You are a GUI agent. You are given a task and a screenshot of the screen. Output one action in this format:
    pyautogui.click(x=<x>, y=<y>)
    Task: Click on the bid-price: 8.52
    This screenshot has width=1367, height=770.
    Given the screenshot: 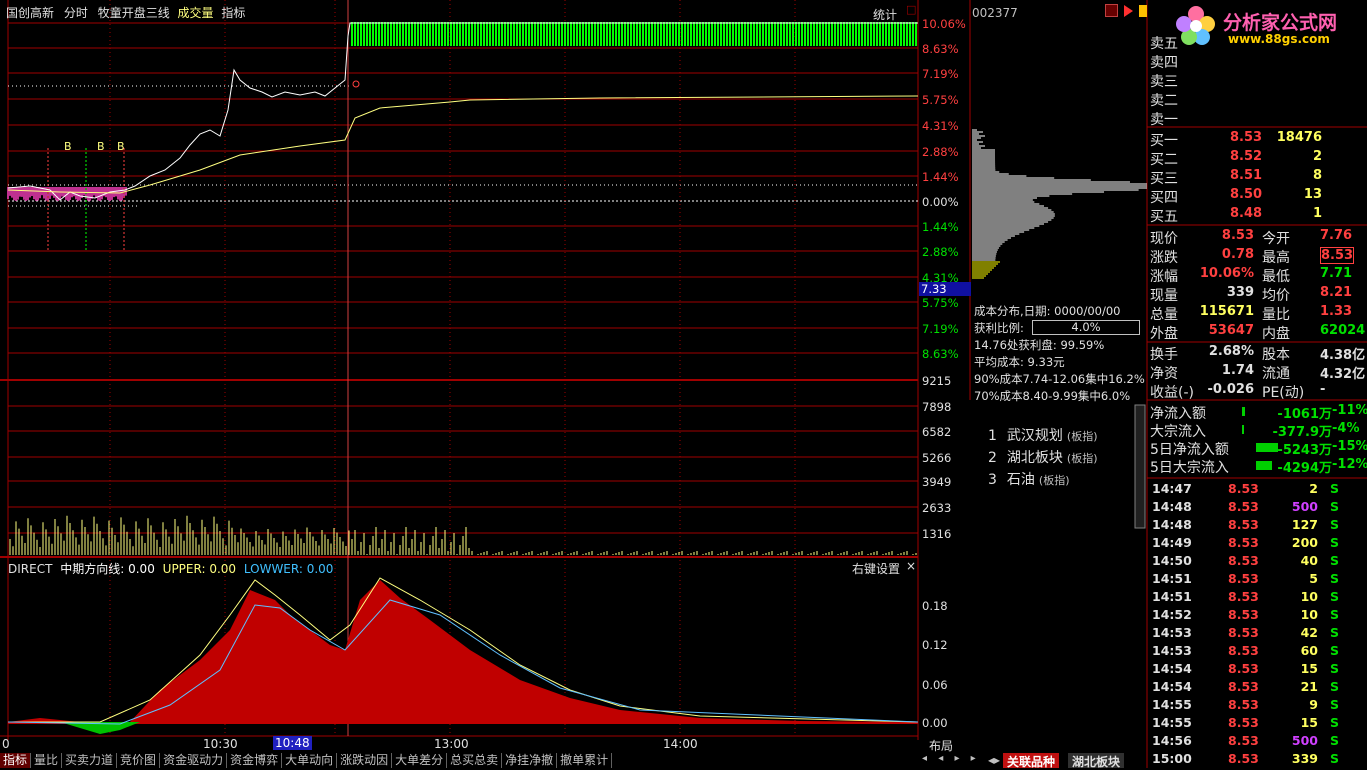 What is the action you would take?
    pyautogui.click(x=1246, y=156)
    